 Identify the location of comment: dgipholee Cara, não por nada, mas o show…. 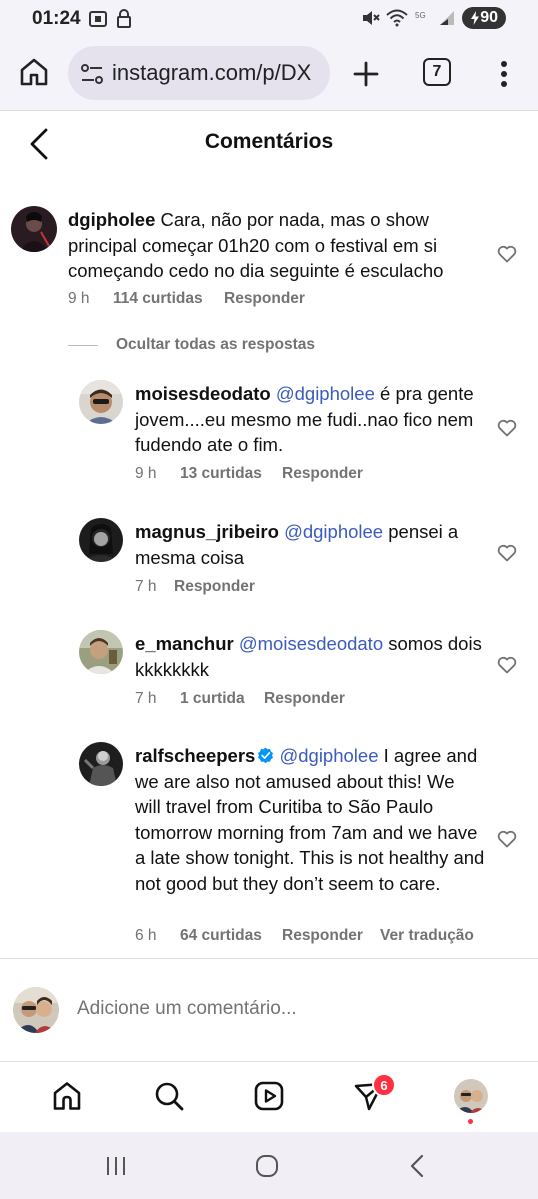
(269, 257).